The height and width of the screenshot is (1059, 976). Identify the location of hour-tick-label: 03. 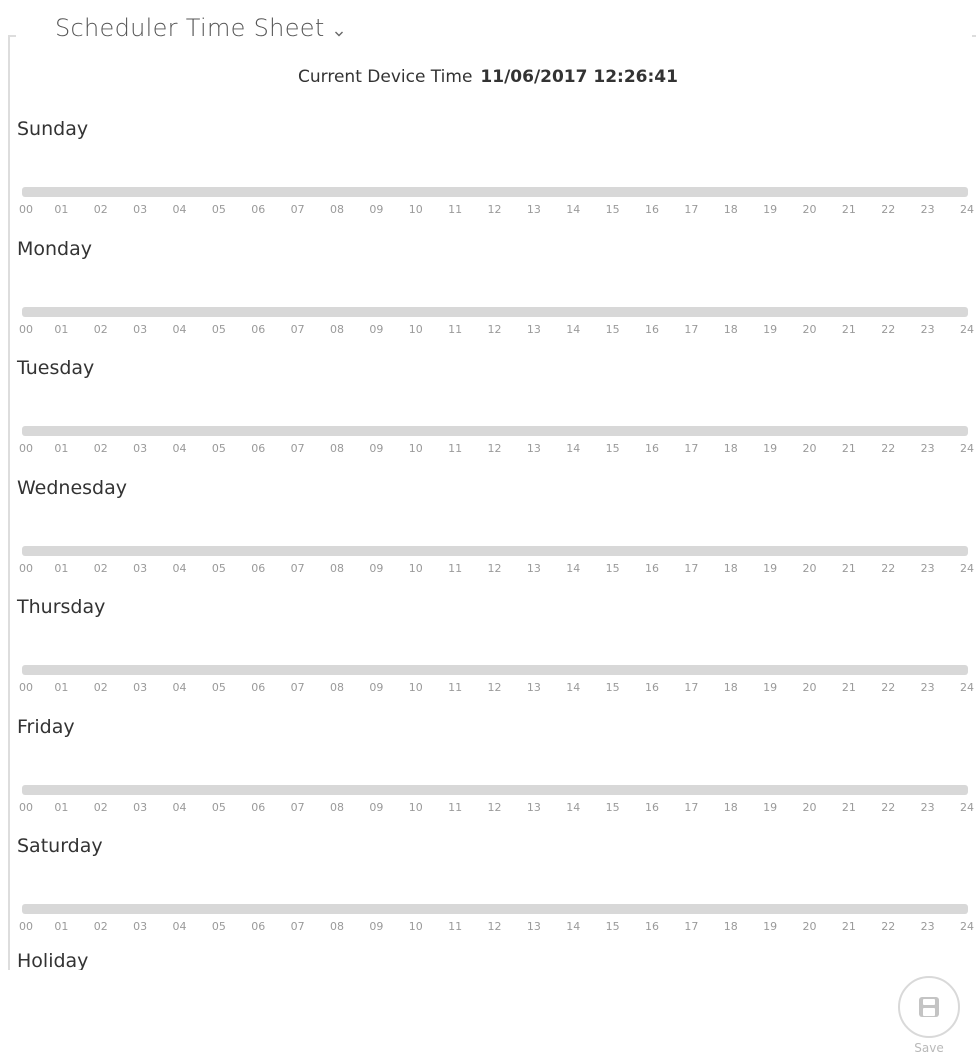
(140, 807).